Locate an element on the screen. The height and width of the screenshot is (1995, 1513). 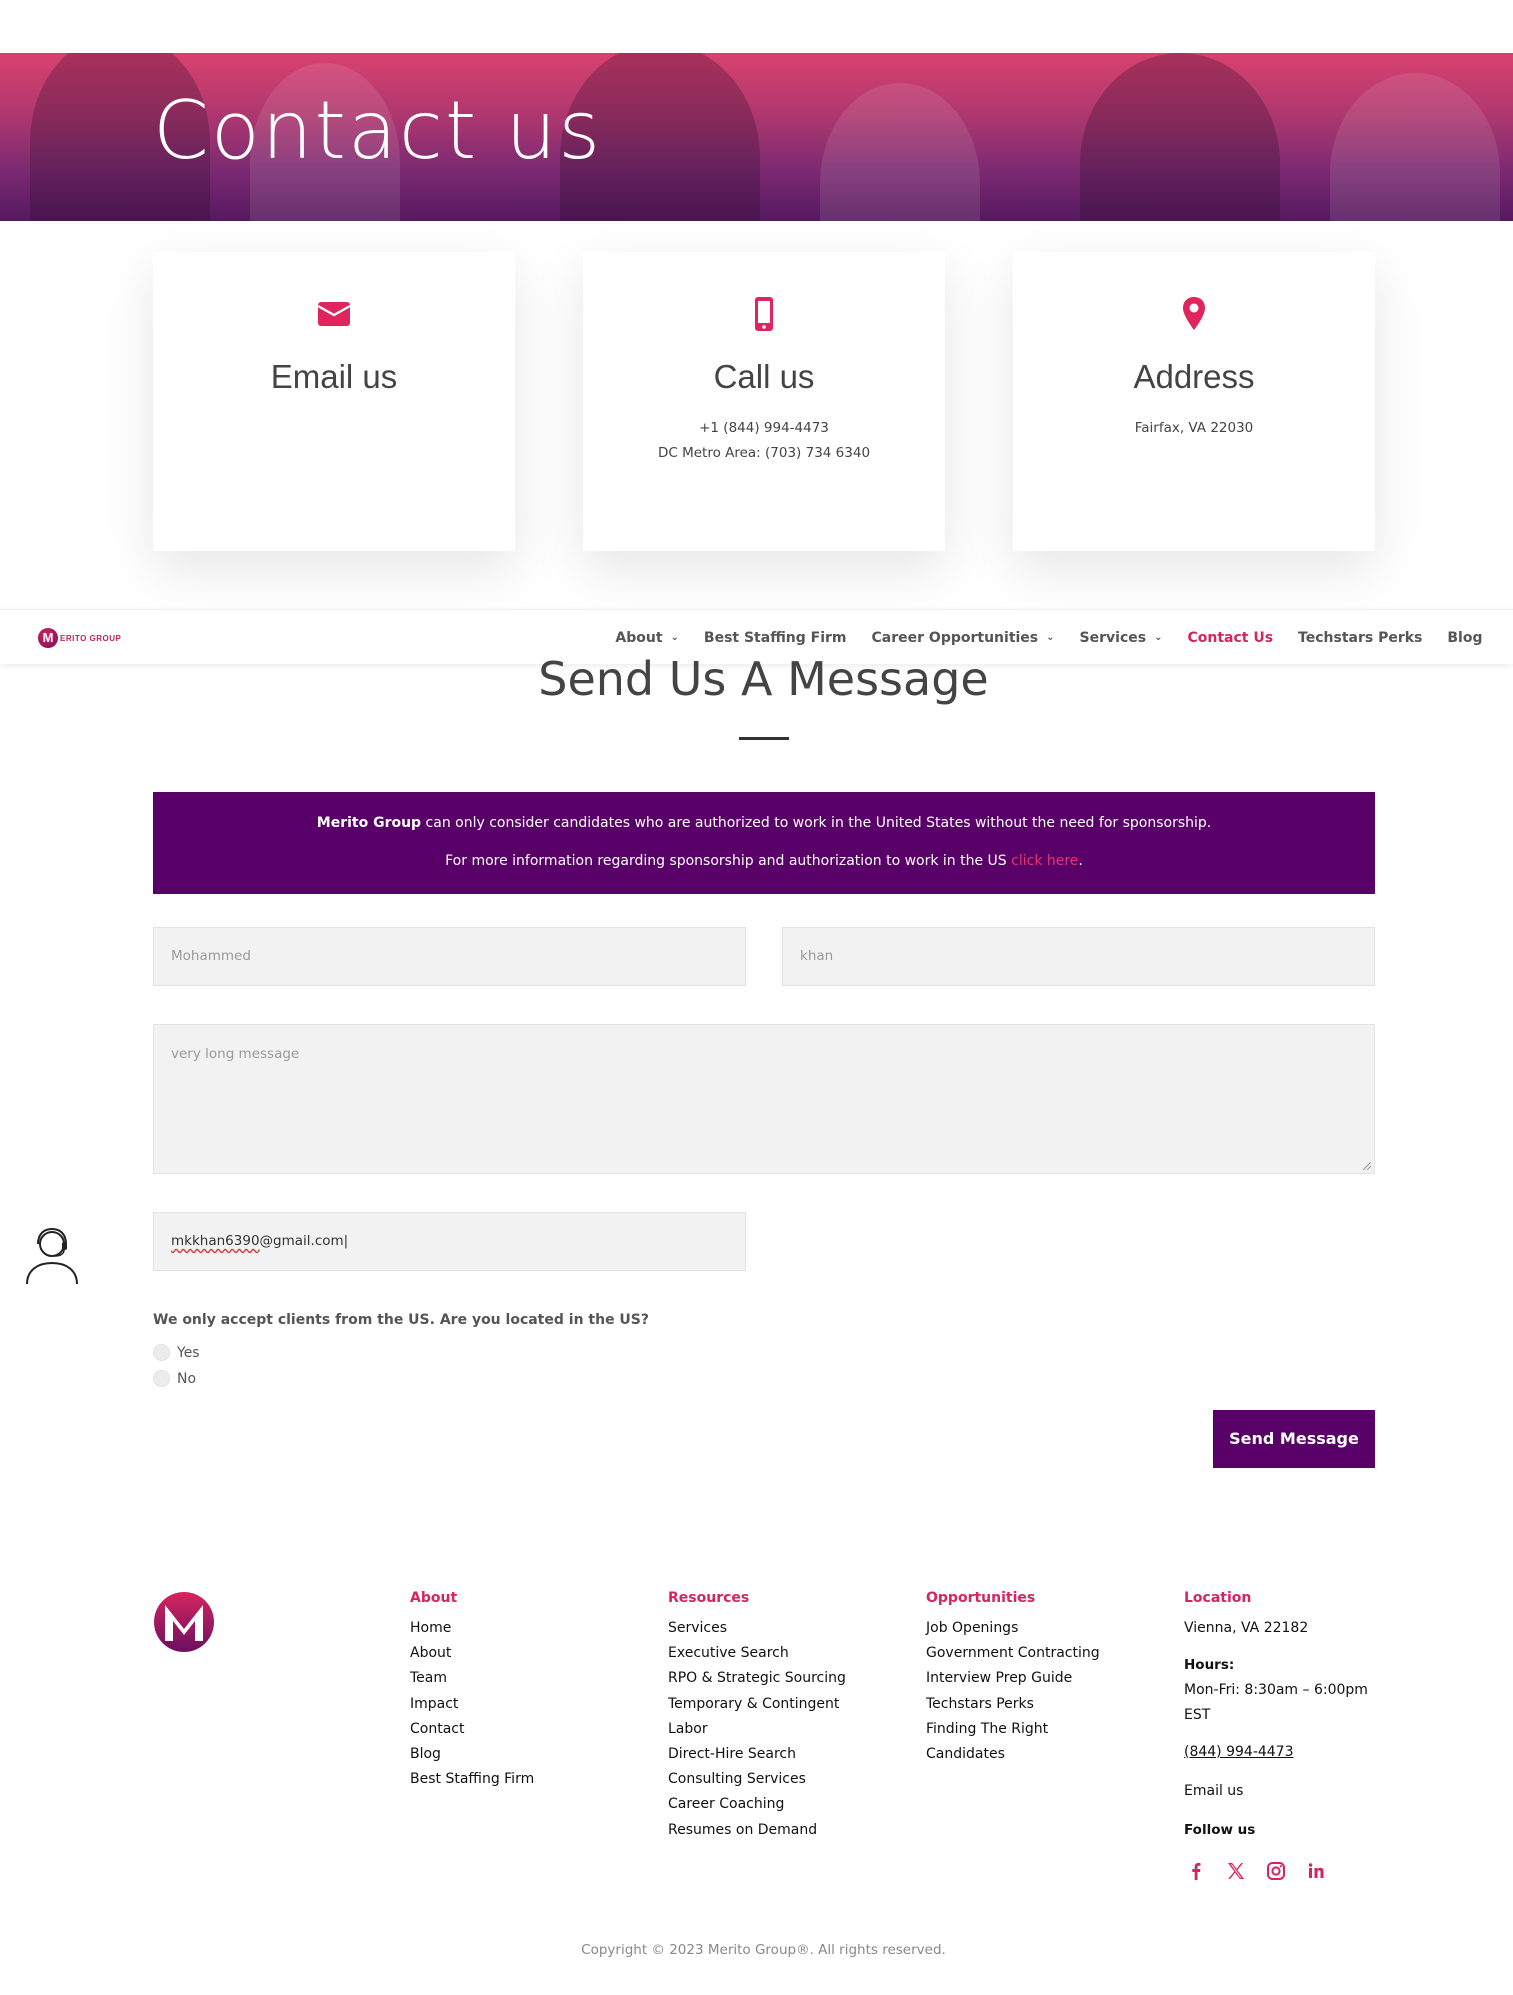
first-name-input: Mohammed is located at coordinates (449, 956).